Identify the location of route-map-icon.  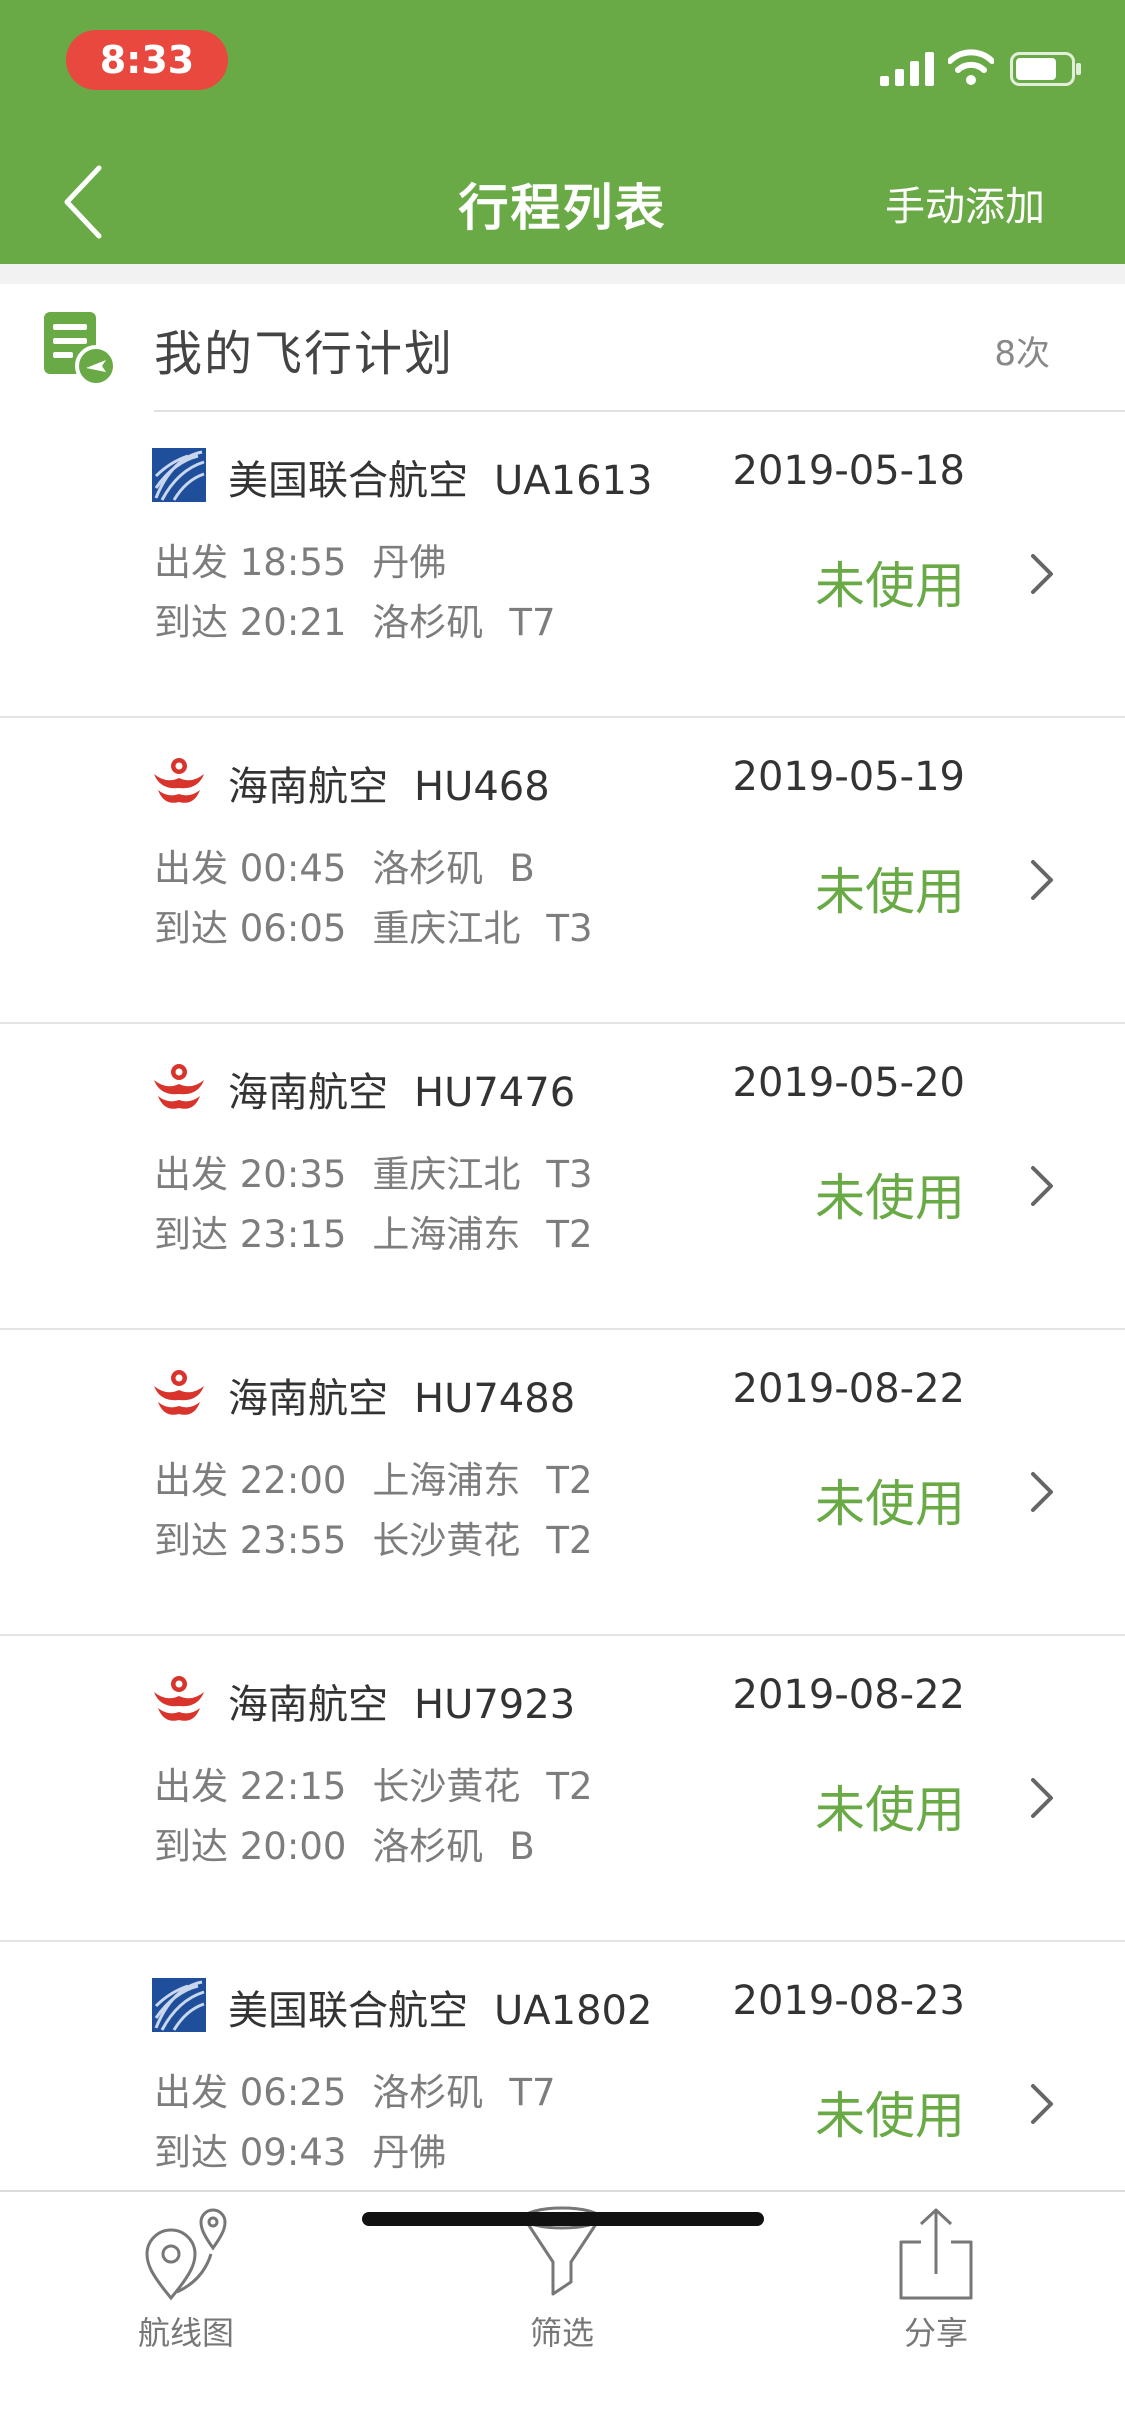
(186, 2254).